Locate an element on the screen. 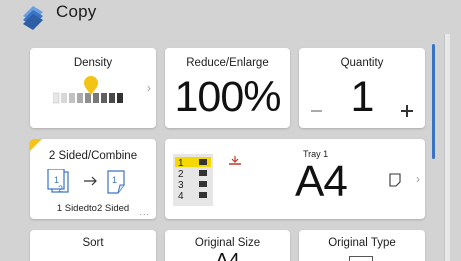  reduce-enlarge-value: 100% is located at coordinates (228, 97).